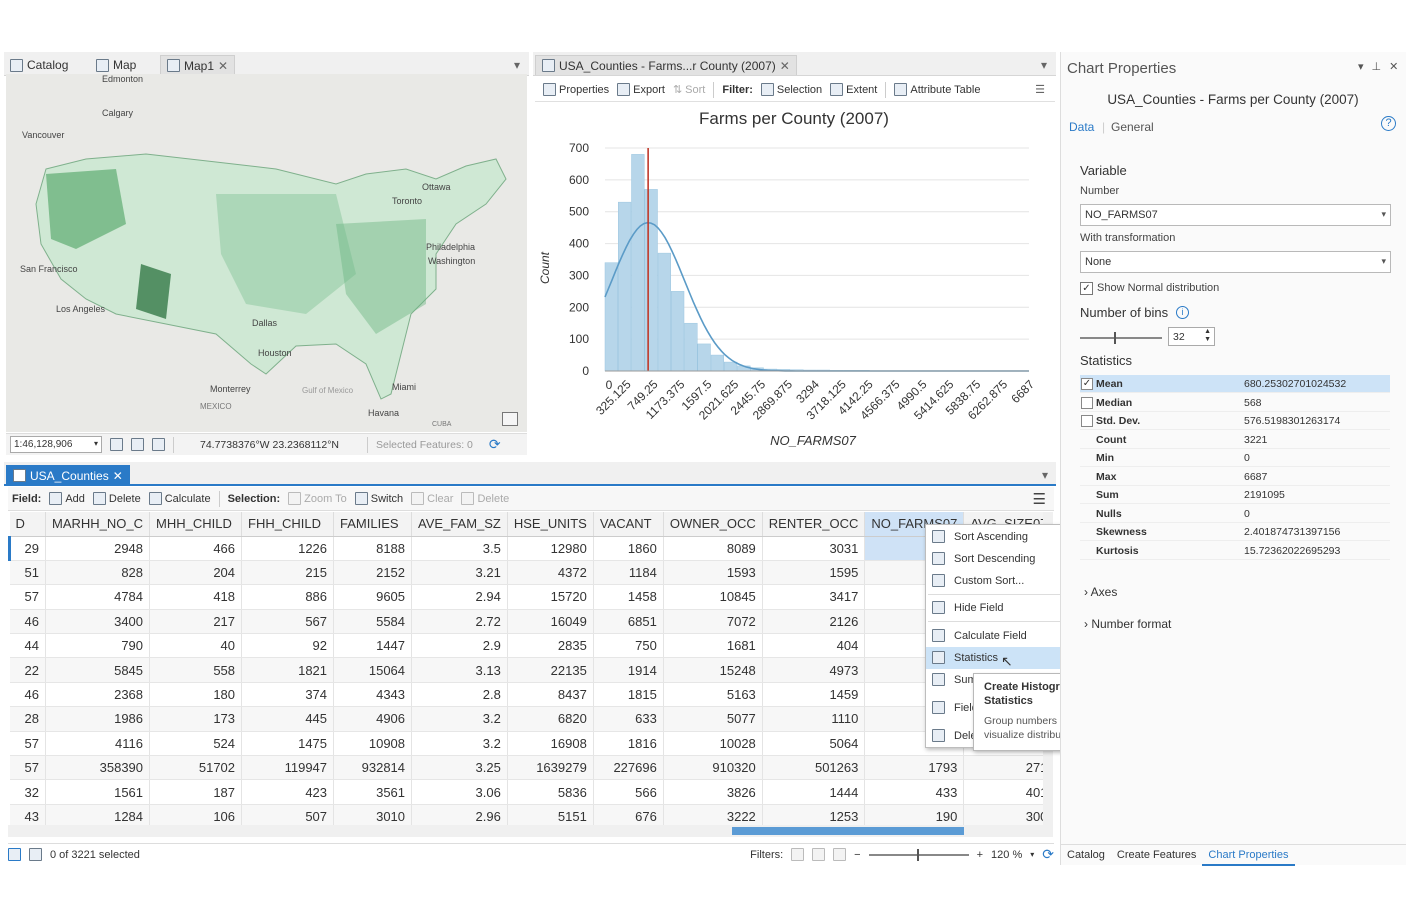 This screenshot has height=917, width=1410. I want to click on axes-section: › Axes, so click(1100, 592).